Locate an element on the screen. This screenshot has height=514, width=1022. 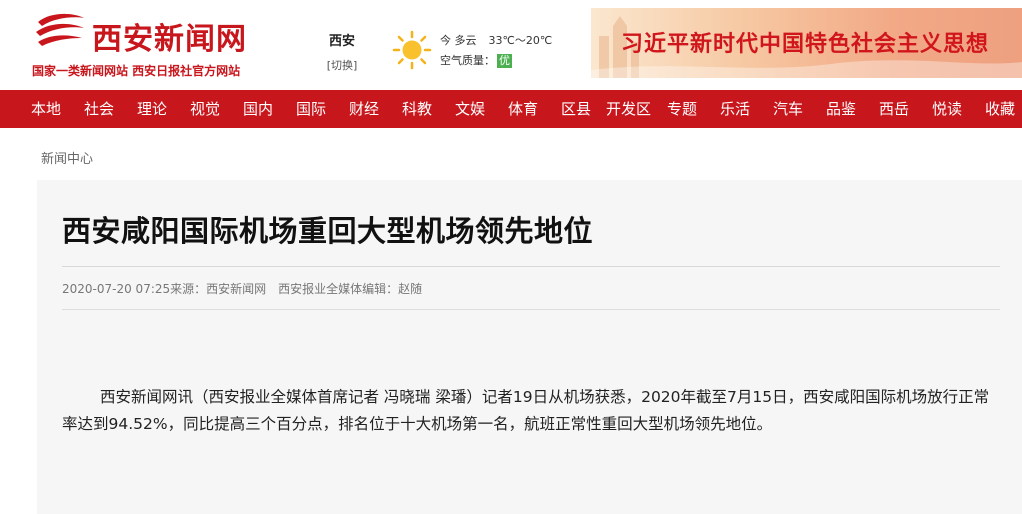
article-datetime: 2020-07-20 07:25 is located at coordinates (116, 289).